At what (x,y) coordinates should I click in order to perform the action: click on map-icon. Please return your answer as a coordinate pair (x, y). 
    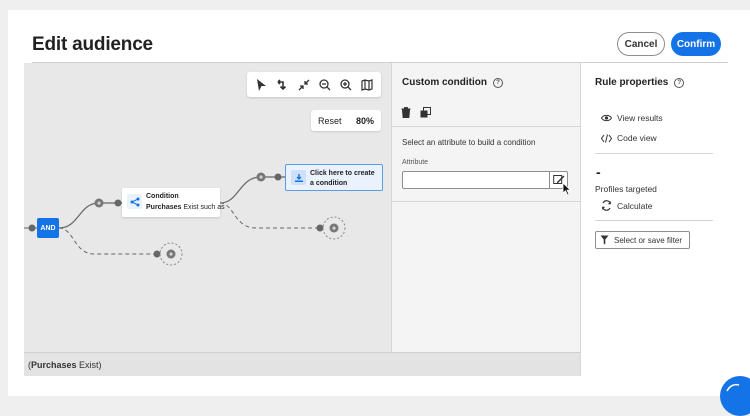
    Looking at the image, I should click on (367, 85).